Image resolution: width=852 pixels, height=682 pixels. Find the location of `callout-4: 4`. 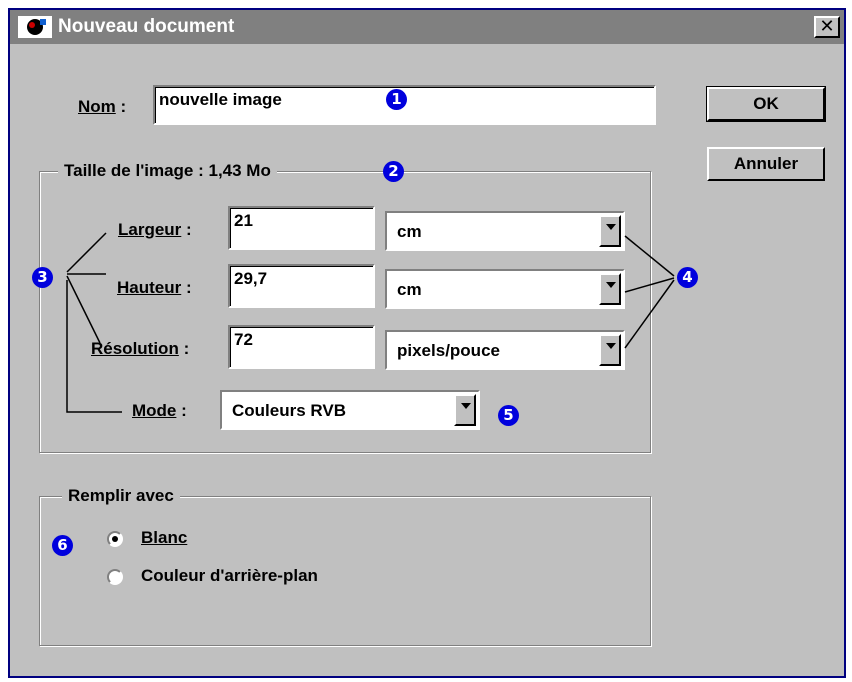

callout-4: 4 is located at coordinates (687, 277).